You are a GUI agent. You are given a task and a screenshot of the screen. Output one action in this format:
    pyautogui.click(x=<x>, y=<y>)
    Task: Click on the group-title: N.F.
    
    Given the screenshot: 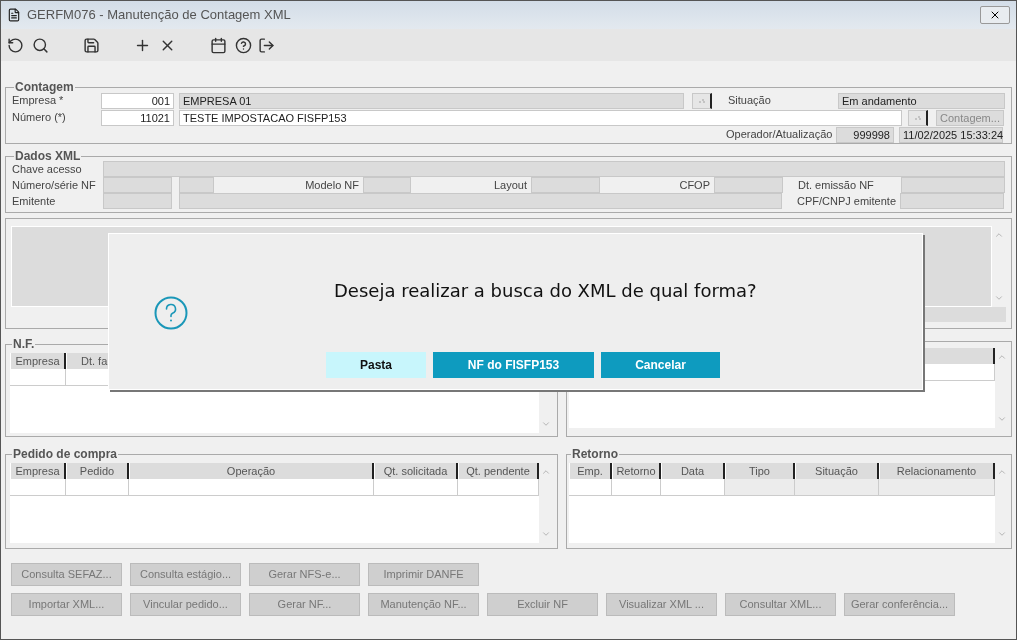 What is the action you would take?
    pyautogui.click(x=24, y=344)
    